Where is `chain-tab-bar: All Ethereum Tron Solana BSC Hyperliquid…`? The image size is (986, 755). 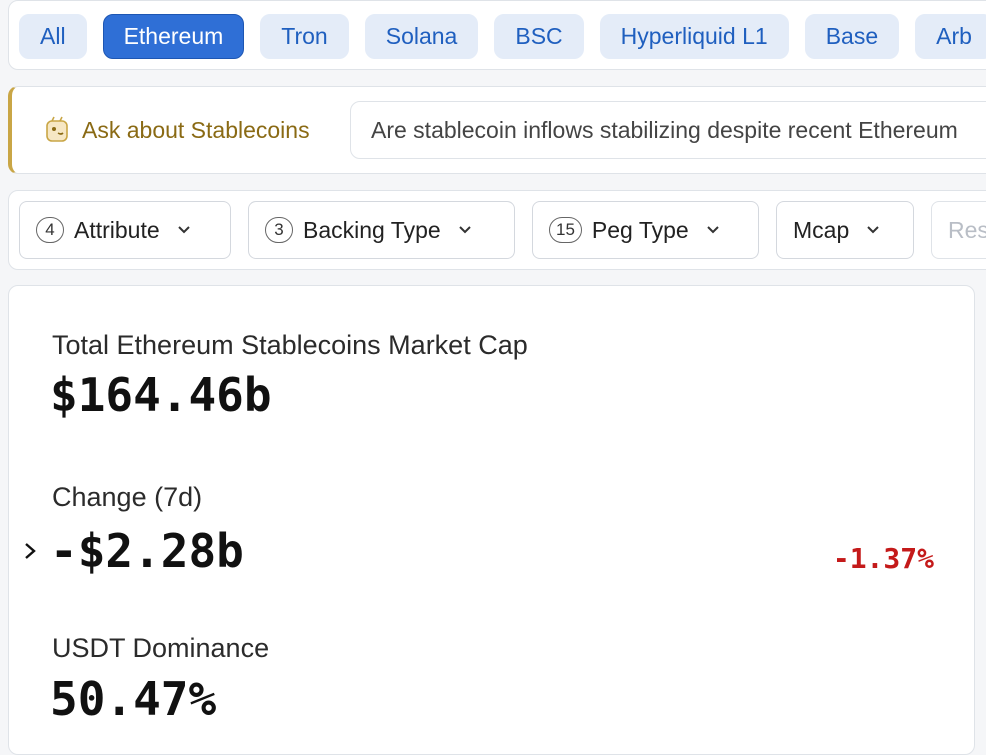 chain-tab-bar: All Ethereum Tron Solana BSC Hyperliquid… is located at coordinates (497, 35).